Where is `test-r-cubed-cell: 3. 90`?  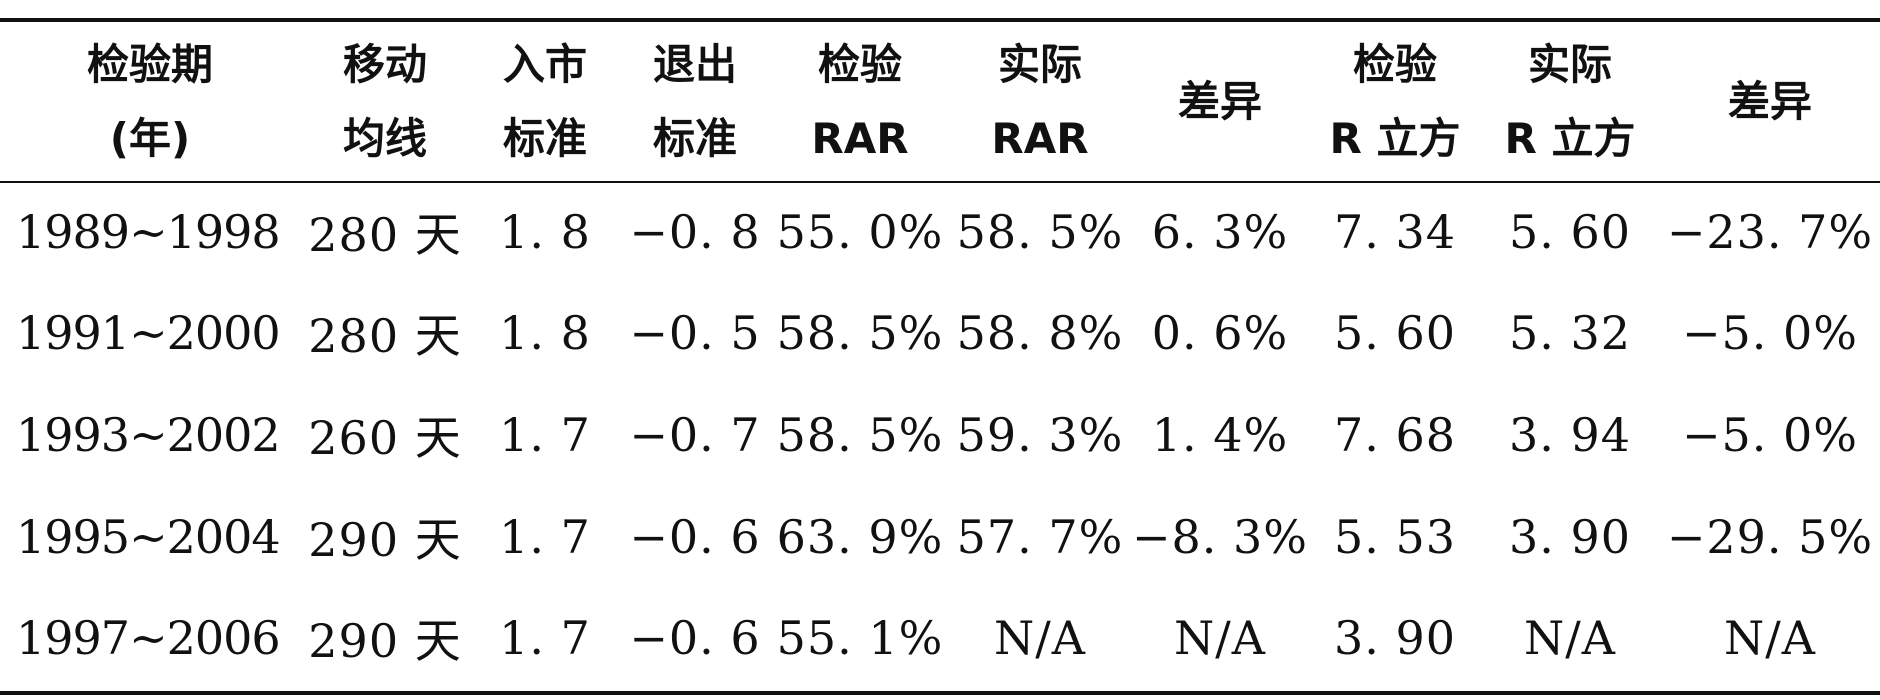
test-r-cubed-cell: 3. 90 is located at coordinates (1395, 638).